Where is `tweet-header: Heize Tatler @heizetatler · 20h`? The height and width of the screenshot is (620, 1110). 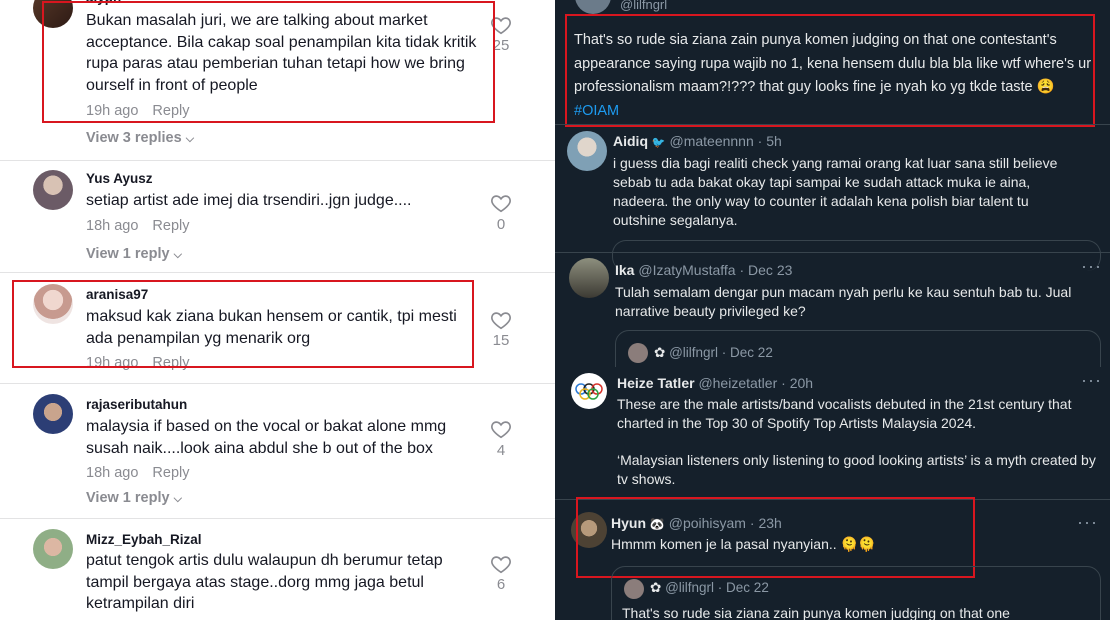 tweet-header: Heize Tatler @heizetatler · 20h is located at coordinates (715, 383).